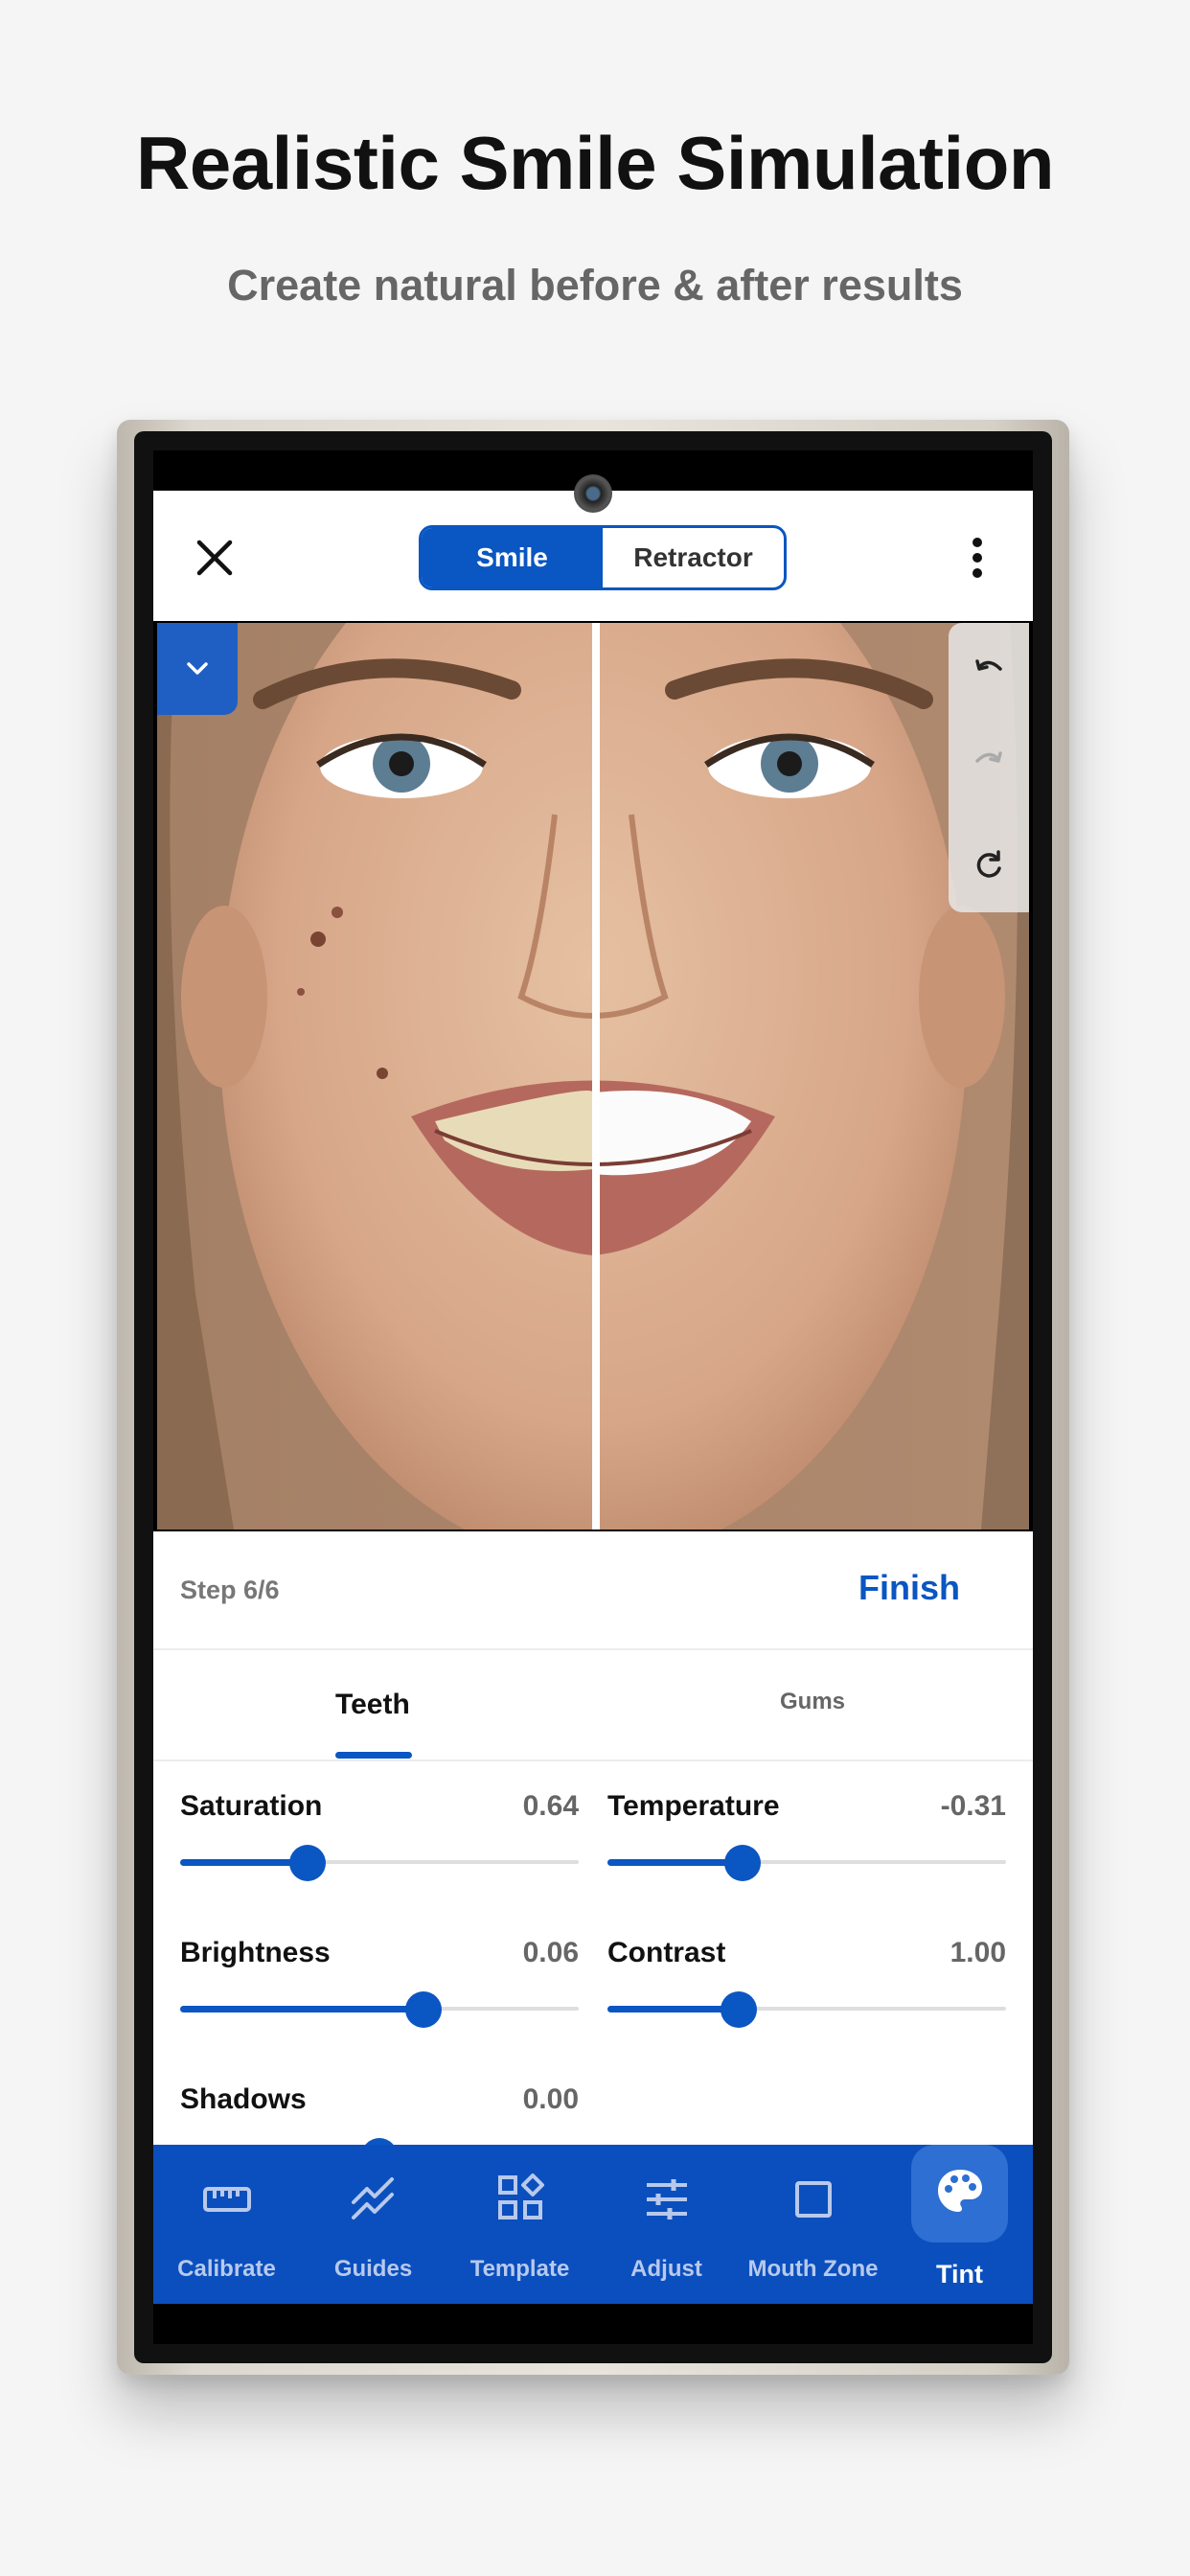  I want to click on guides-icon, so click(373, 2198).